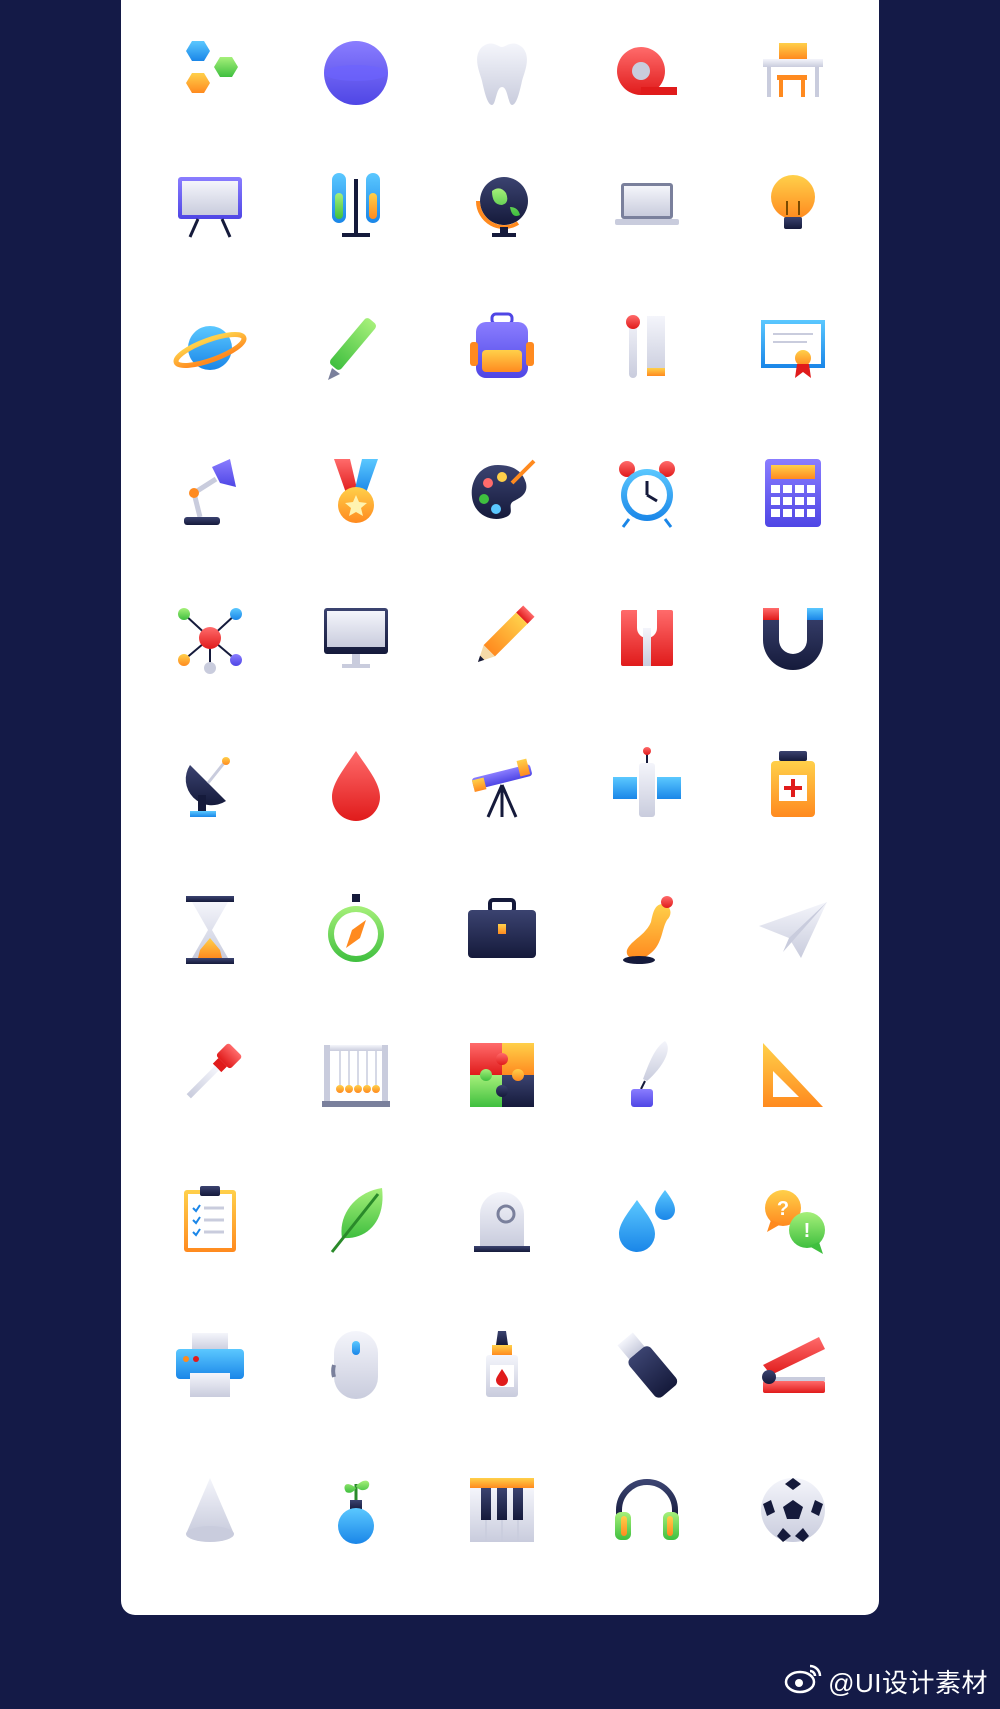 Image resolution: width=1000 pixels, height=1709 pixels. I want to click on weibo-icon, so click(803, 1681).